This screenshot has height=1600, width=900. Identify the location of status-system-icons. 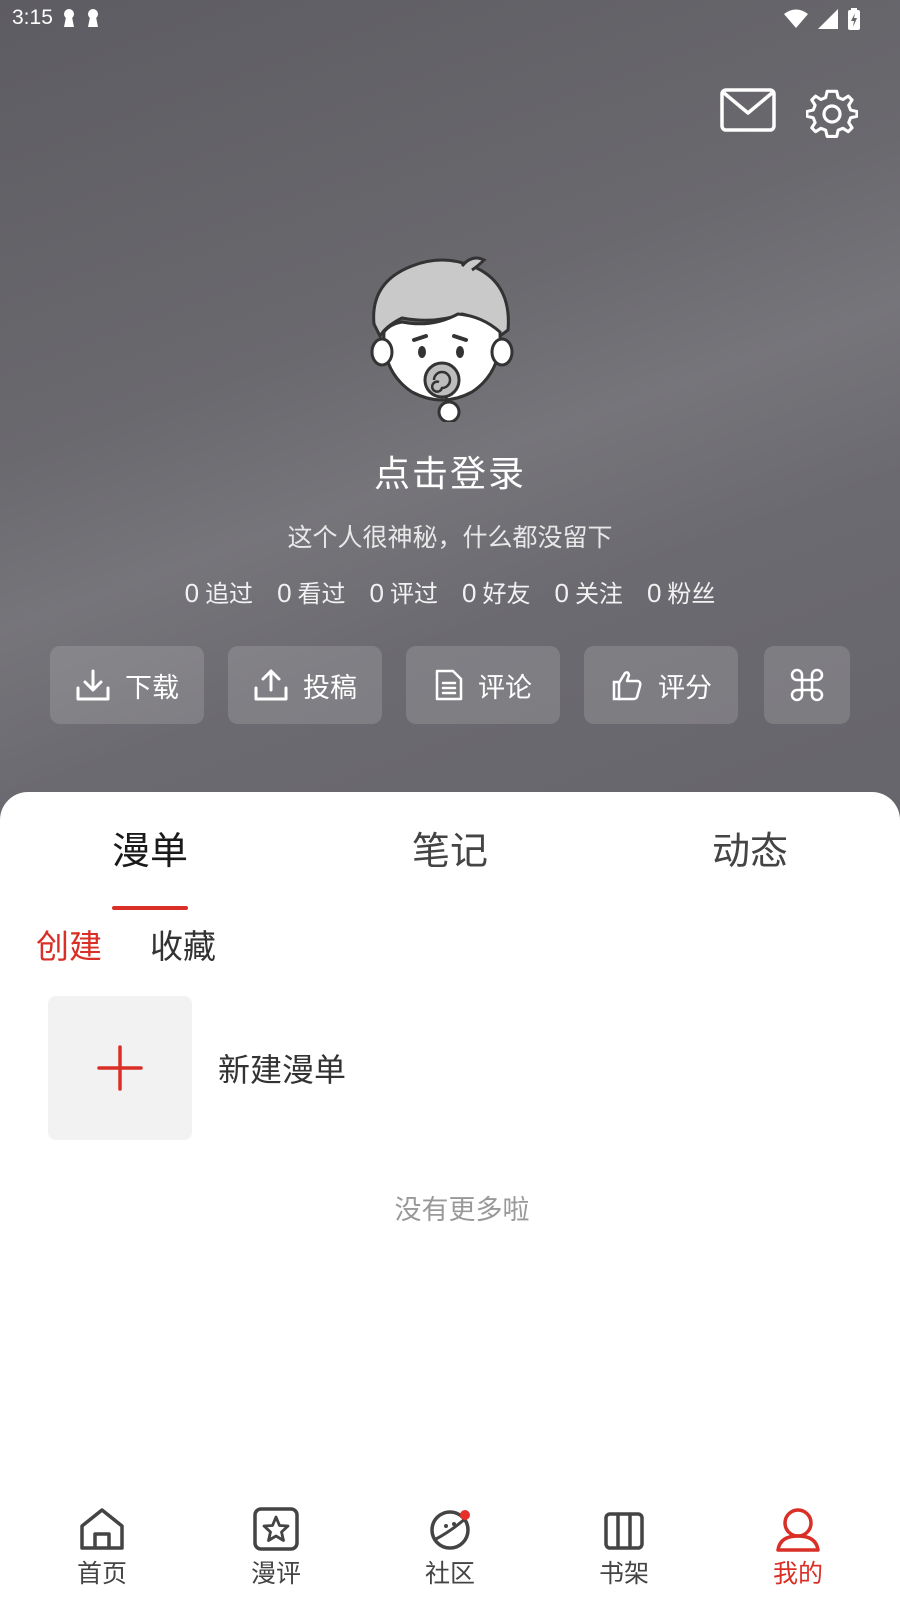
(822, 19).